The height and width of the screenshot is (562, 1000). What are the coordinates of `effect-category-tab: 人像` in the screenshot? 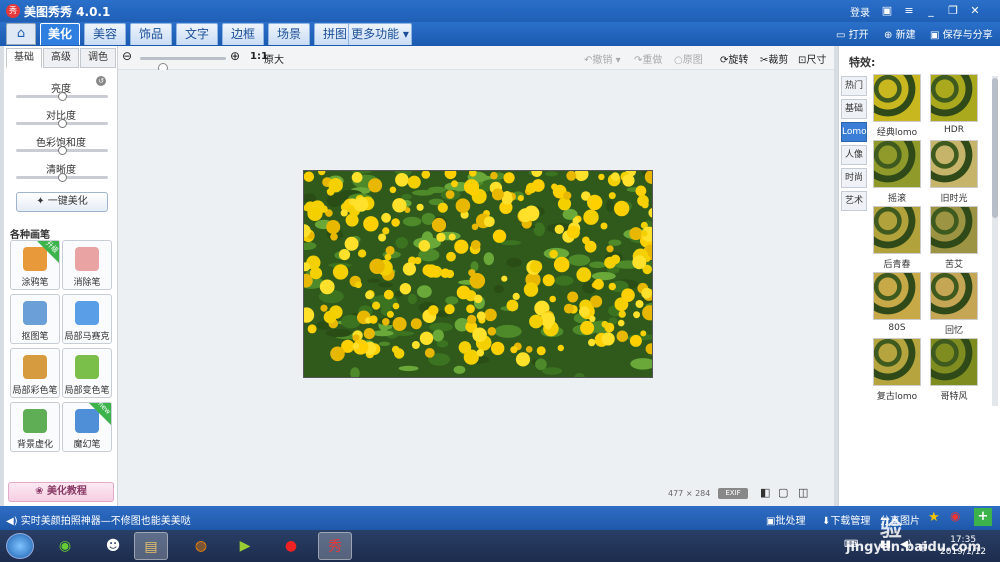 It's located at (854, 155).